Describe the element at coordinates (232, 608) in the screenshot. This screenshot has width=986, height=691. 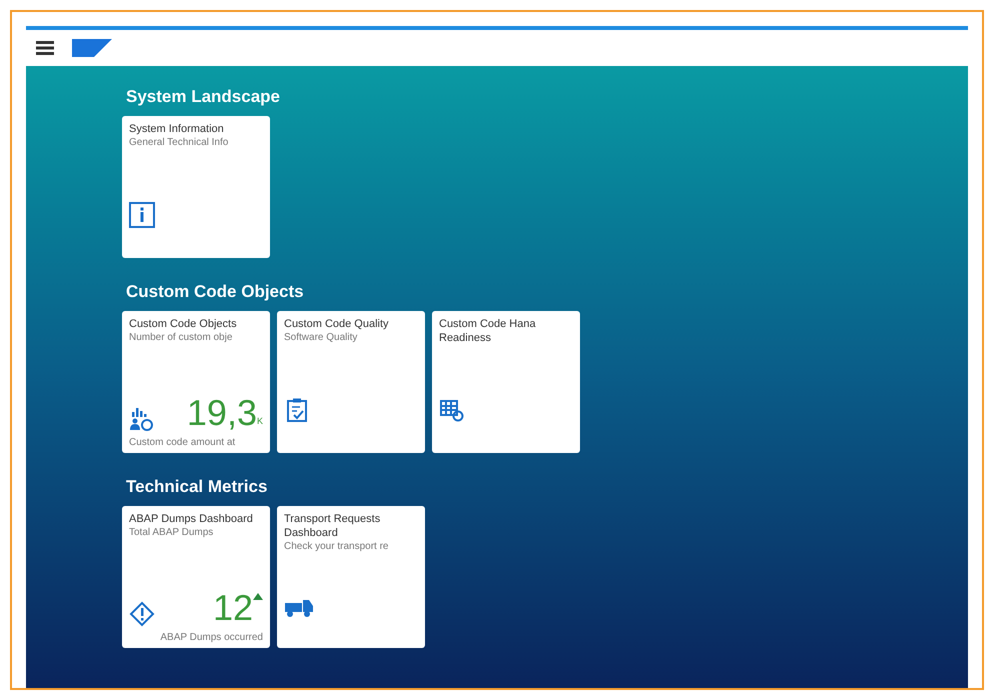
I see `kpi-value: 12` at that location.